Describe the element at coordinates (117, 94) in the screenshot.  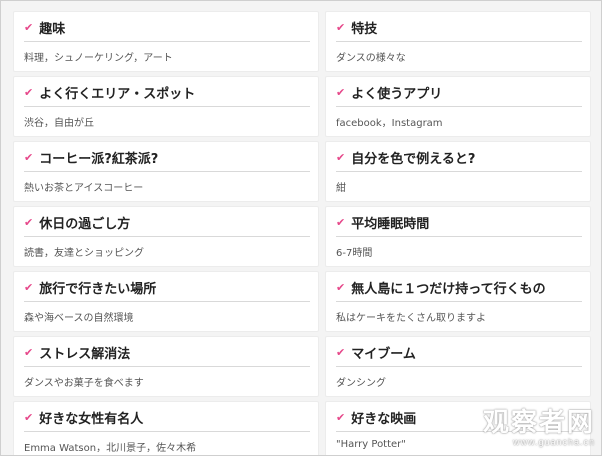
I see `card-title: よく行くエリア・スポット` at that location.